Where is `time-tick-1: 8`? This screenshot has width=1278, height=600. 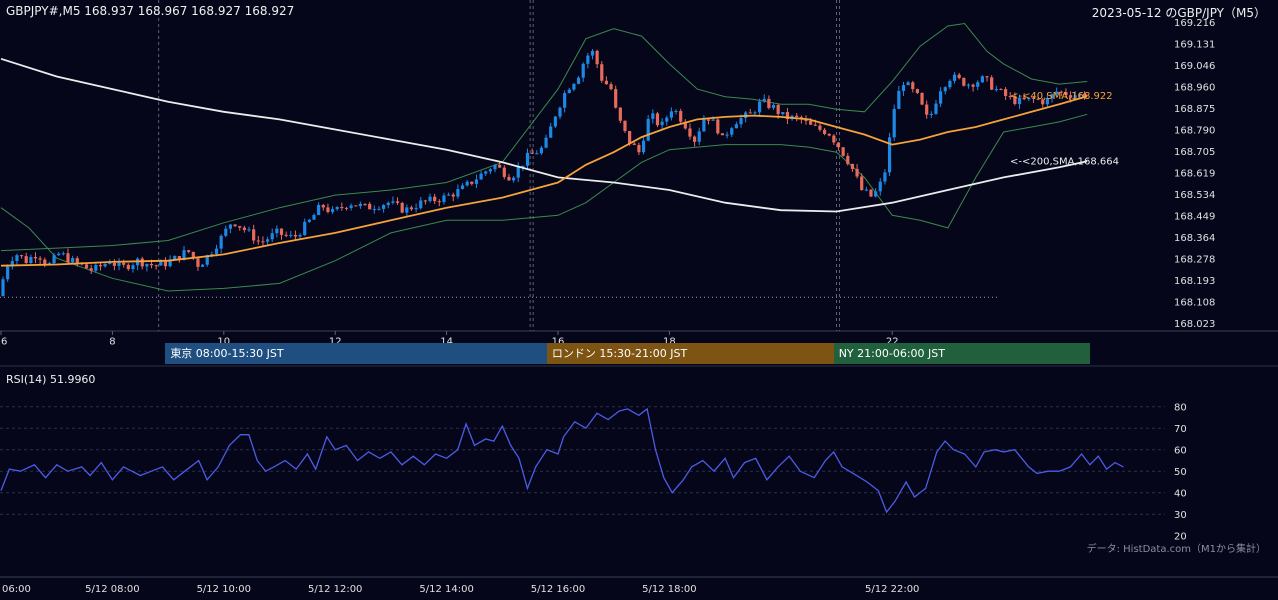 time-tick-1: 8 is located at coordinates (112, 341).